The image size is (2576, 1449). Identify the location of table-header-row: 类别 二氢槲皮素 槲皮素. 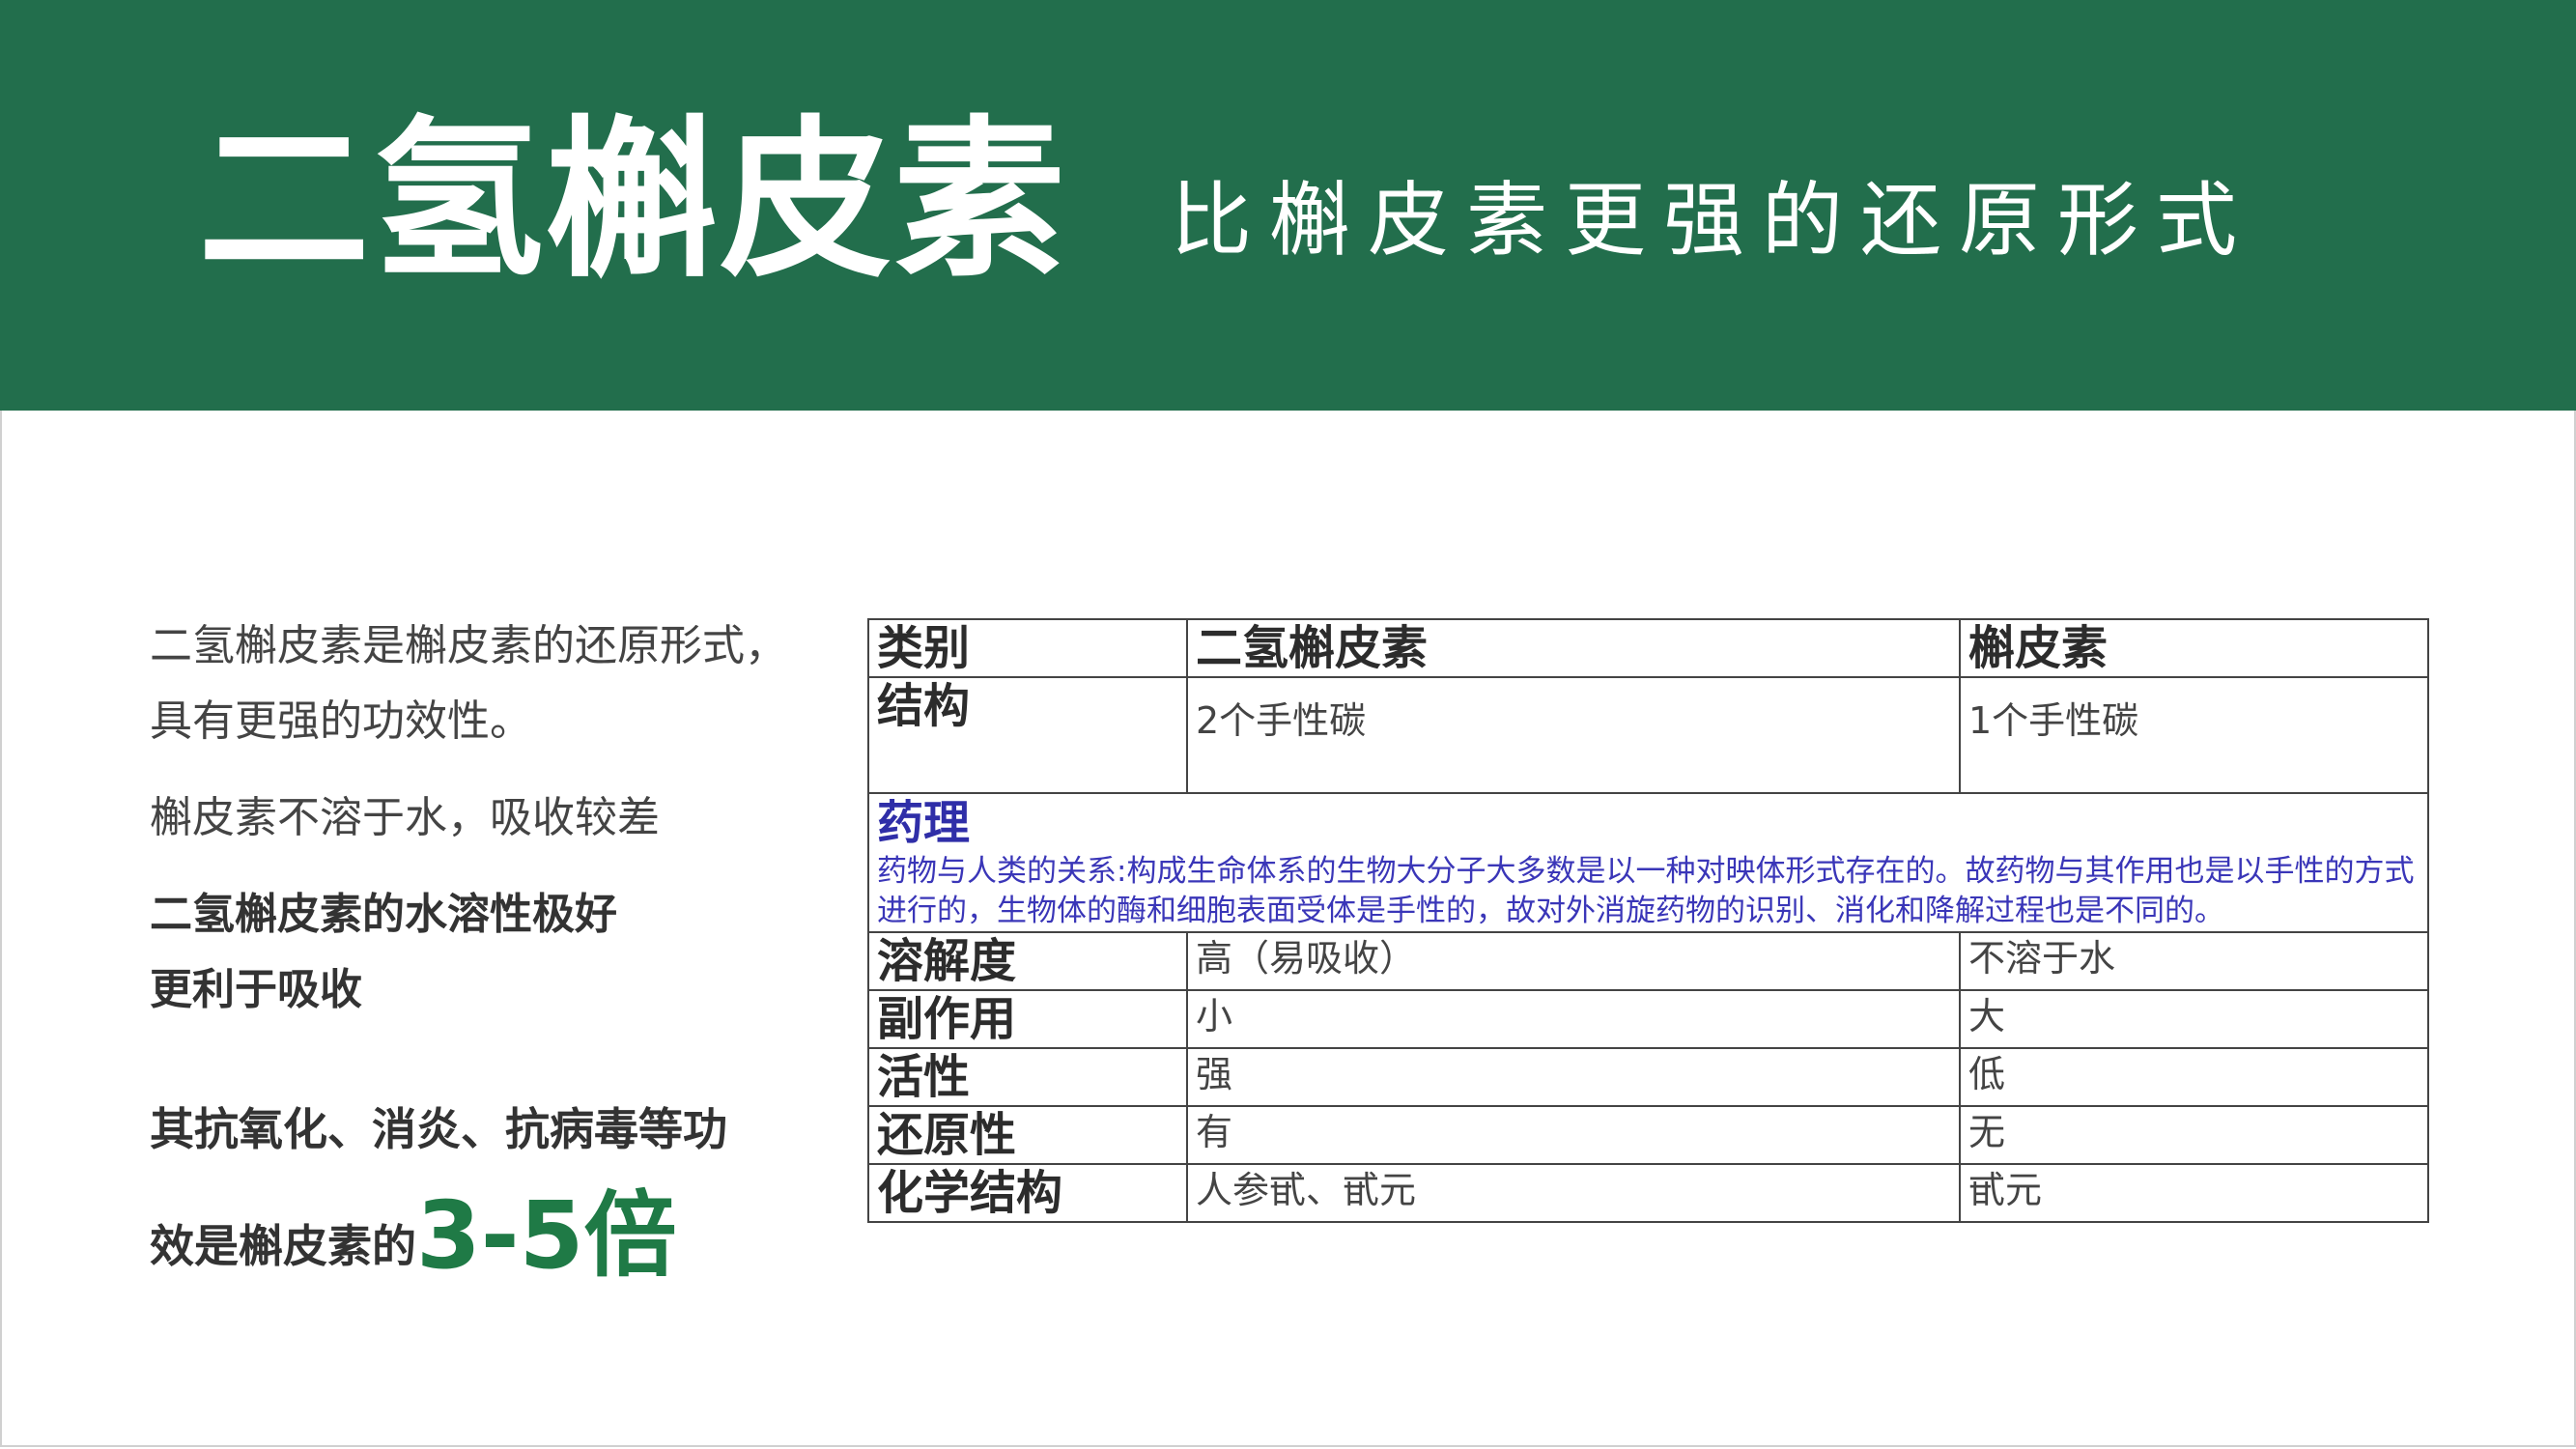
(1648, 648).